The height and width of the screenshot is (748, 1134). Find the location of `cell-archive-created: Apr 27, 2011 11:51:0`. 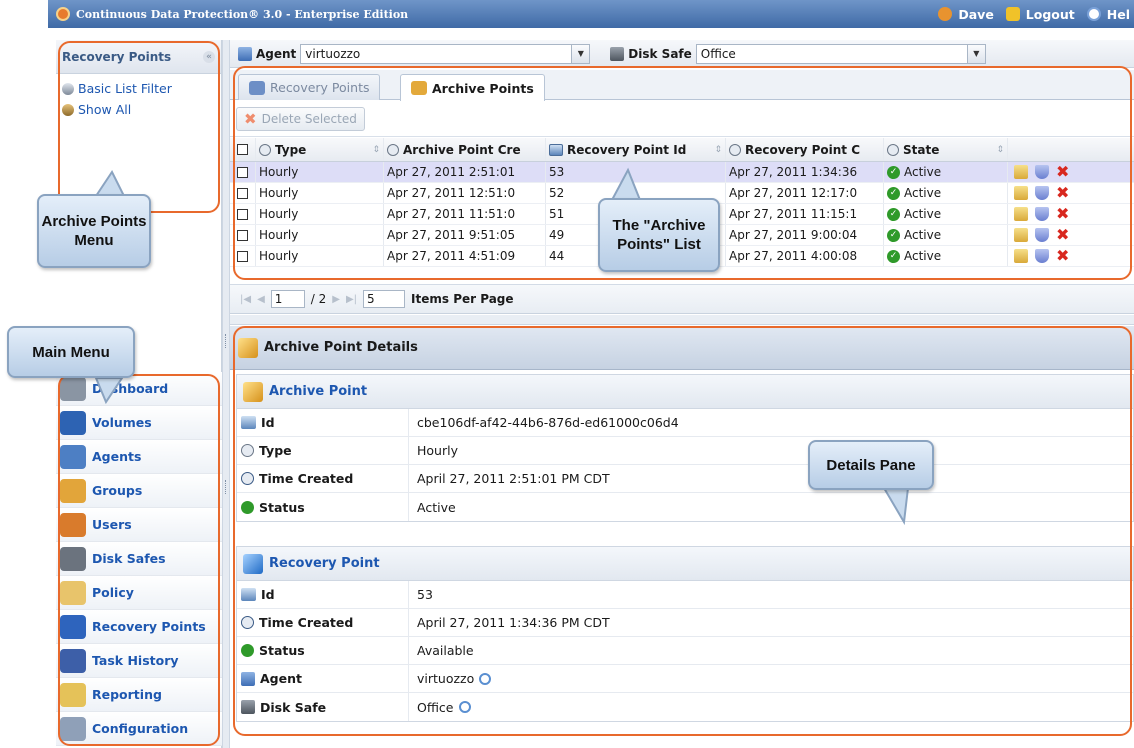

cell-archive-created: Apr 27, 2011 11:51:0 is located at coordinates (465, 214).